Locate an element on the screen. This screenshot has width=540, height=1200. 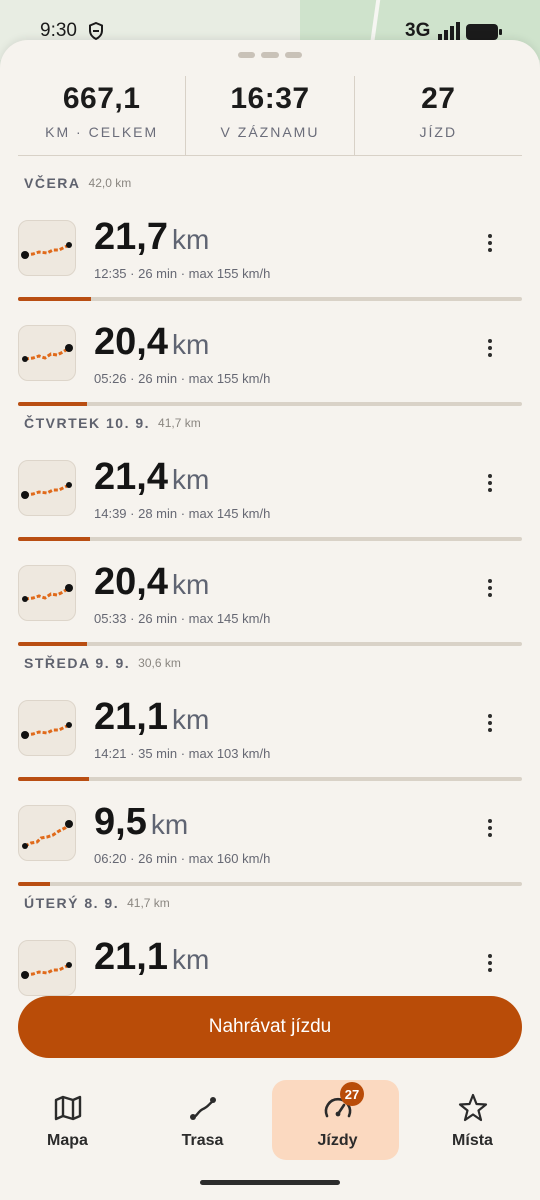
star-icon is located at coordinates (472, 1107).